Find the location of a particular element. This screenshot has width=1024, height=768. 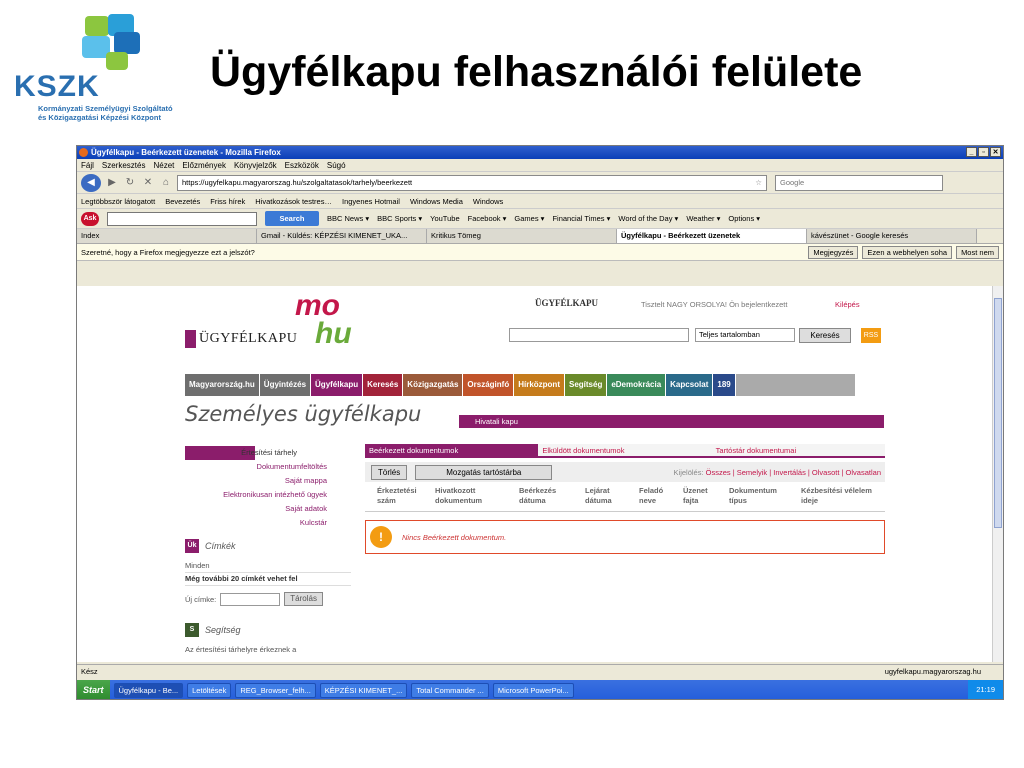

column-header: Hivatkozott dokumentum is located at coordinates (473, 498).